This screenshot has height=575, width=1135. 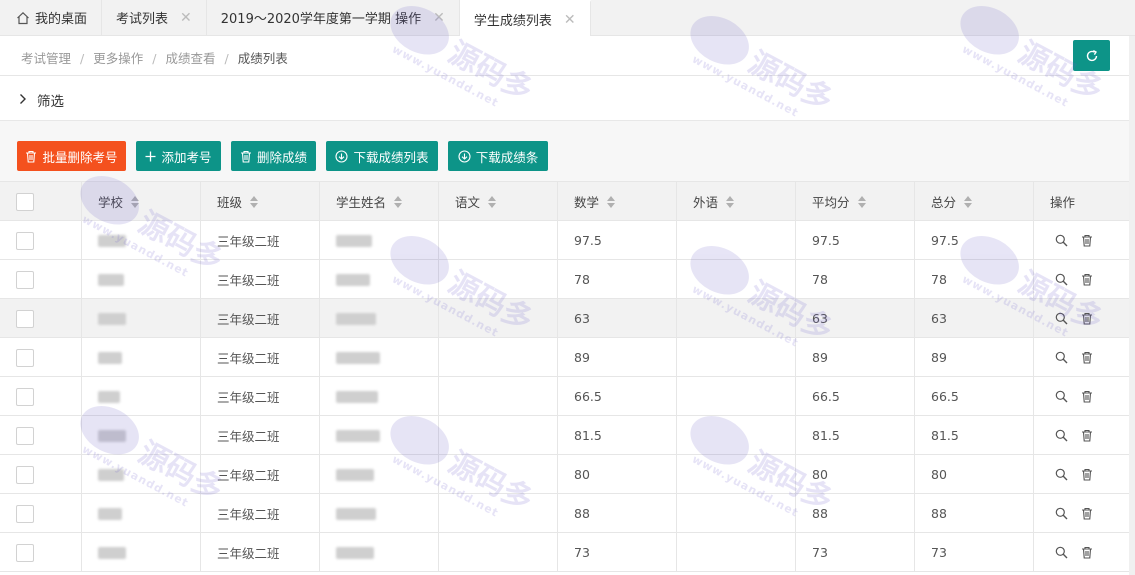 I want to click on col-header-chinese: 语文, so click(x=498, y=201).